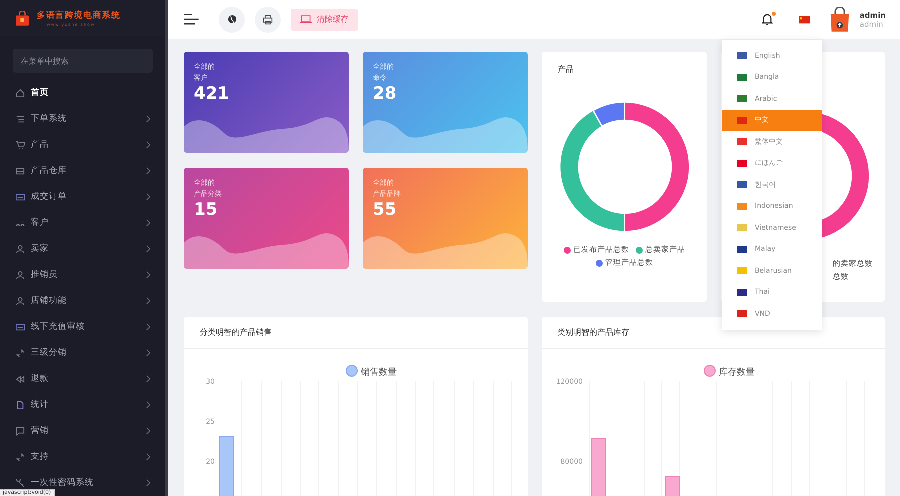 This screenshot has height=496, width=900. What do you see at coordinates (82, 301) in the screenshot?
I see `menu-item: 店铺功能` at bounding box center [82, 301].